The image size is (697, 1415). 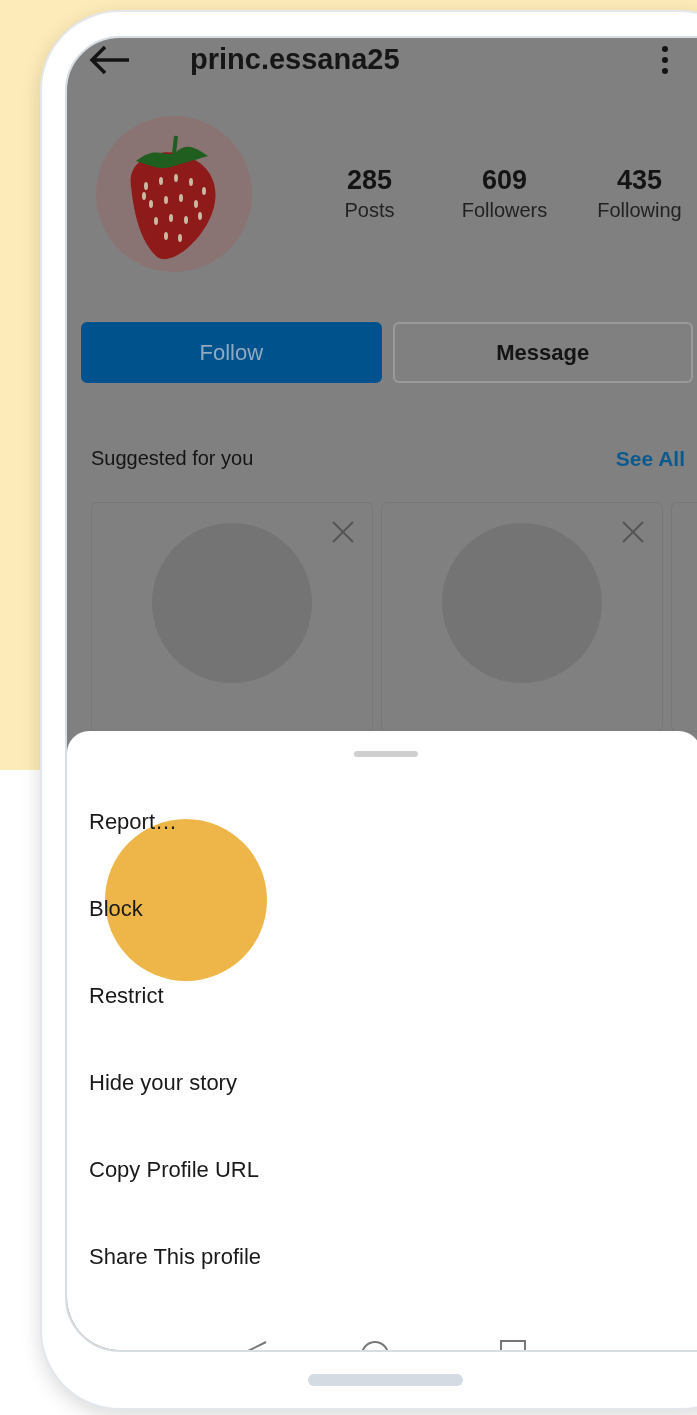 I want to click on stat-label: Posts, so click(x=369, y=210).